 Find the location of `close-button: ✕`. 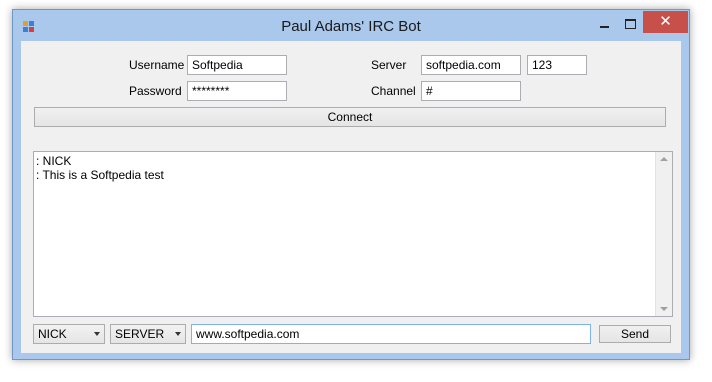

close-button: ✕ is located at coordinates (665, 22).